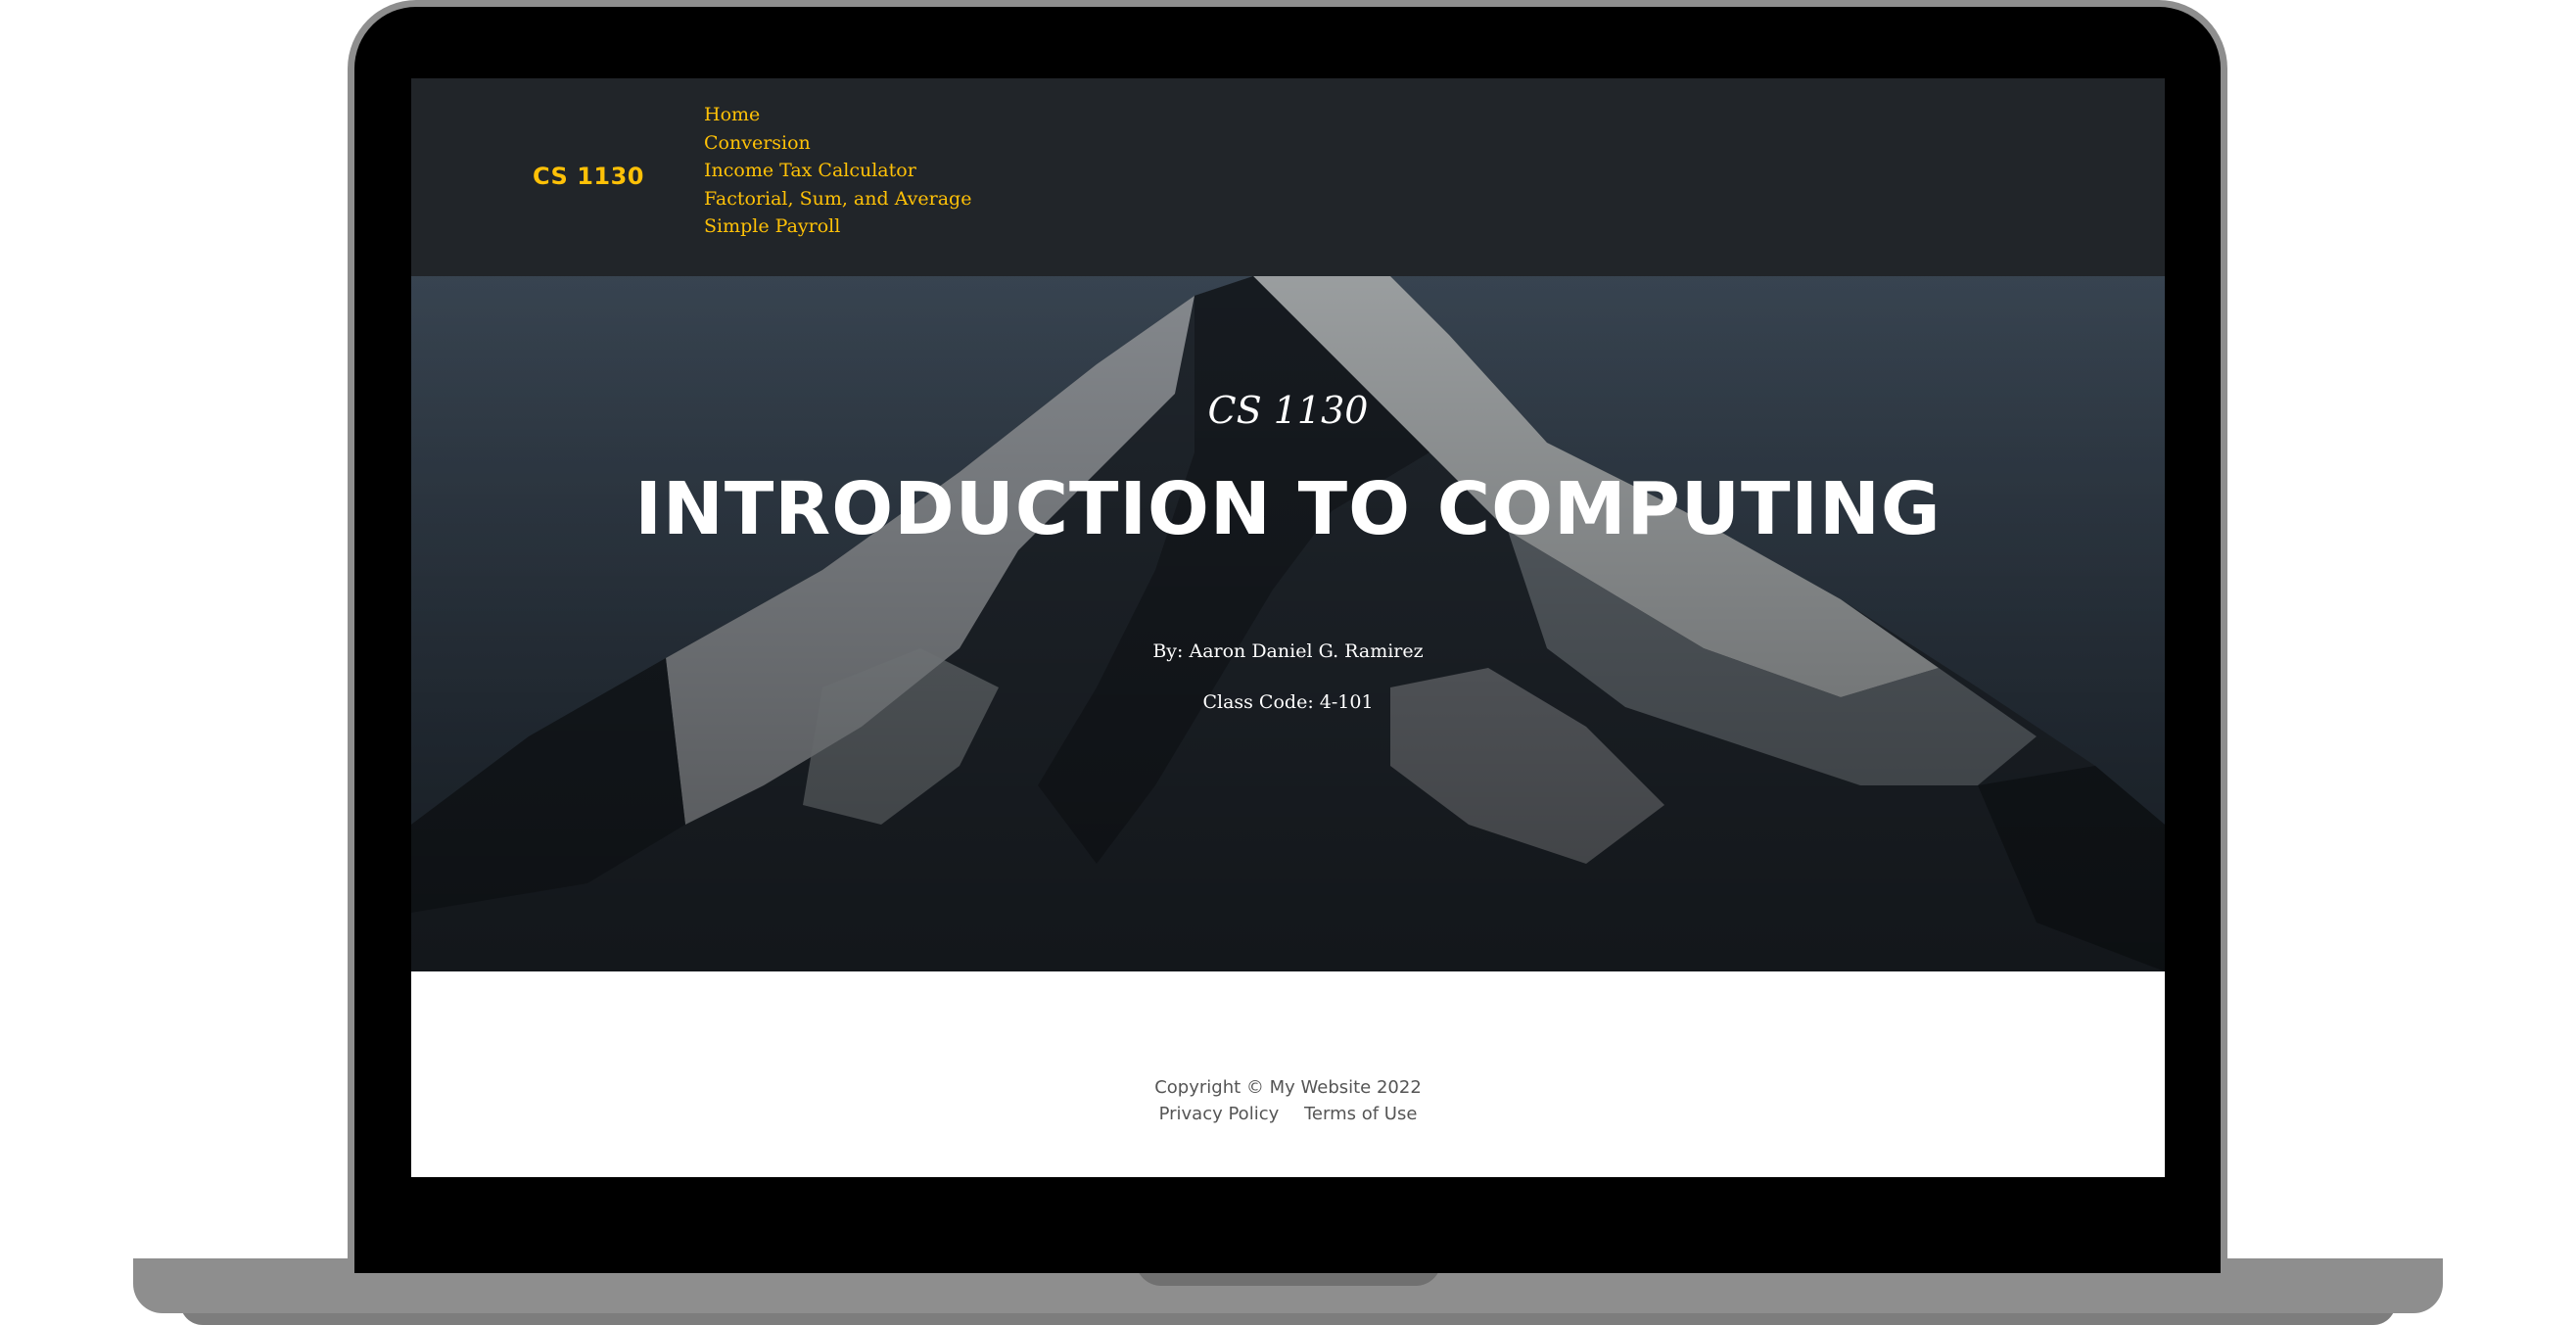 The height and width of the screenshot is (1325, 2576). I want to click on nav-link-factorial: Factorial, Sum, and Average, so click(837, 199).